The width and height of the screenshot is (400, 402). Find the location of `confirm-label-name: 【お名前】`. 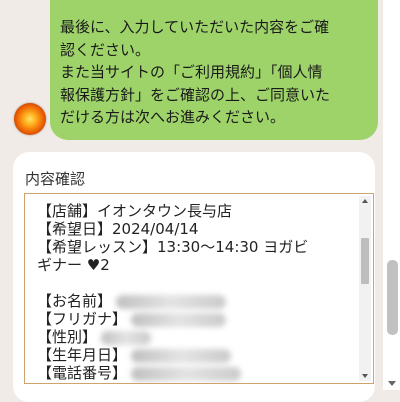

confirm-label-name: 【お名前】 is located at coordinates (75, 301).